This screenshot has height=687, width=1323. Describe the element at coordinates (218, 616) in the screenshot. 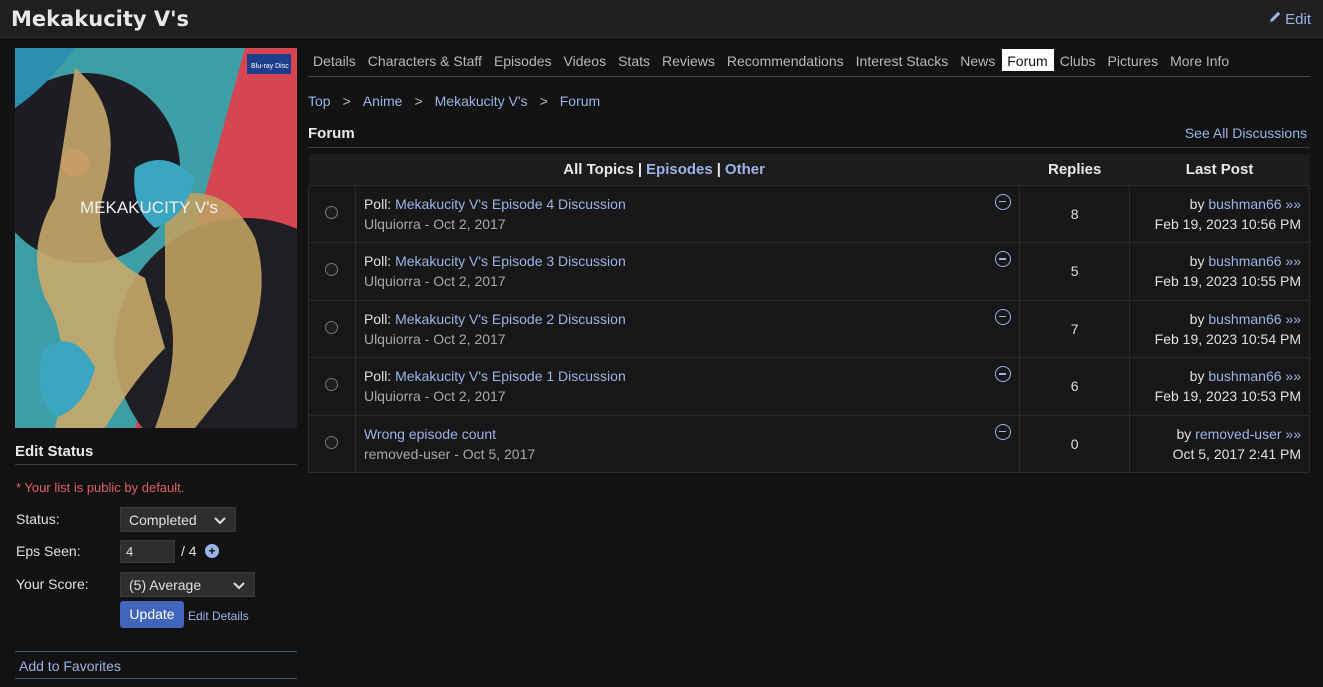

I see `edit-details-link: Edit Details` at that location.